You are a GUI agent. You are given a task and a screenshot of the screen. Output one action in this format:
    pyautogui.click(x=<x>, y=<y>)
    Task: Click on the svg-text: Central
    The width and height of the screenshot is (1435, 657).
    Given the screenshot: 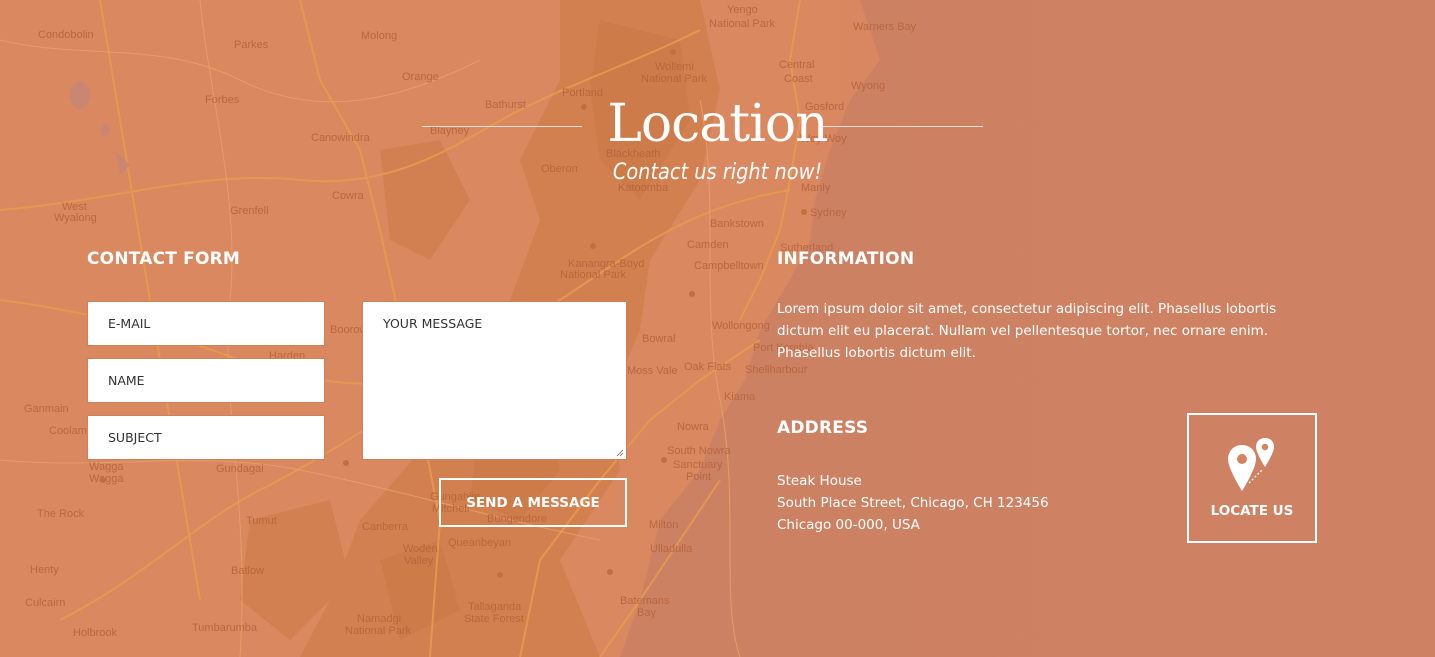 What is the action you would take?
    pyautogui.click(x=796, y=65)
    